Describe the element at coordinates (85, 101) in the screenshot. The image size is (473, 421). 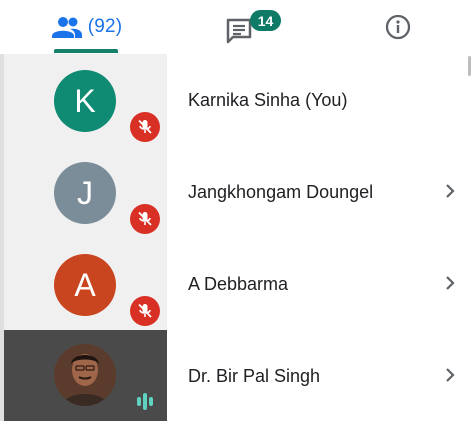
I see `avatar: K` at that location.